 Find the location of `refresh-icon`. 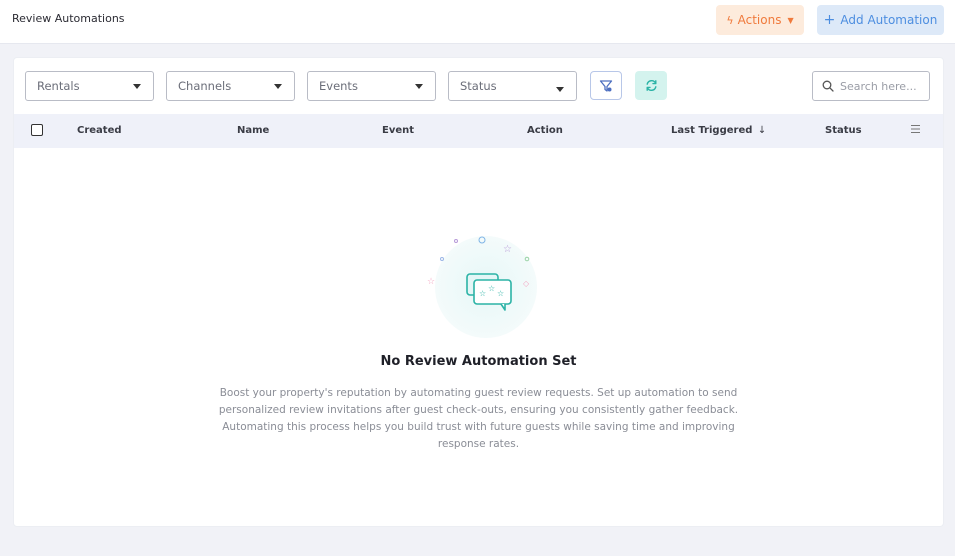

refresh-icon is located at coordinates (651, 85).